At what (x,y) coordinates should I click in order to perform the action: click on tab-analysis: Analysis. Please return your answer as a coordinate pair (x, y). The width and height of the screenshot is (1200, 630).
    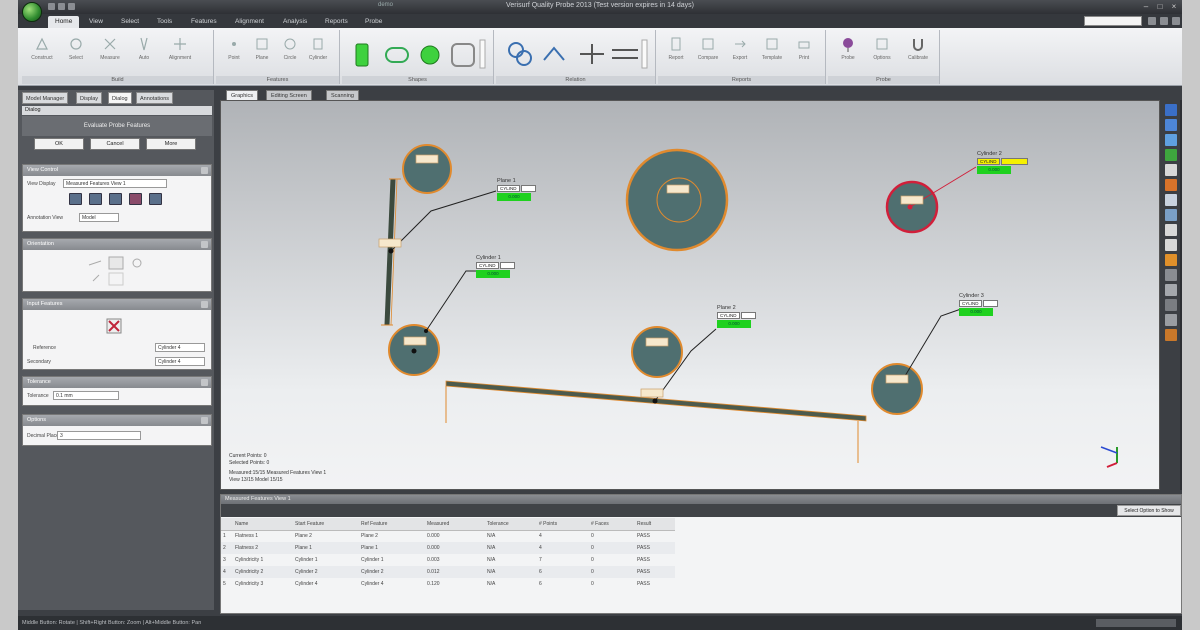
    Looking at the image, I should click on (295, 22).